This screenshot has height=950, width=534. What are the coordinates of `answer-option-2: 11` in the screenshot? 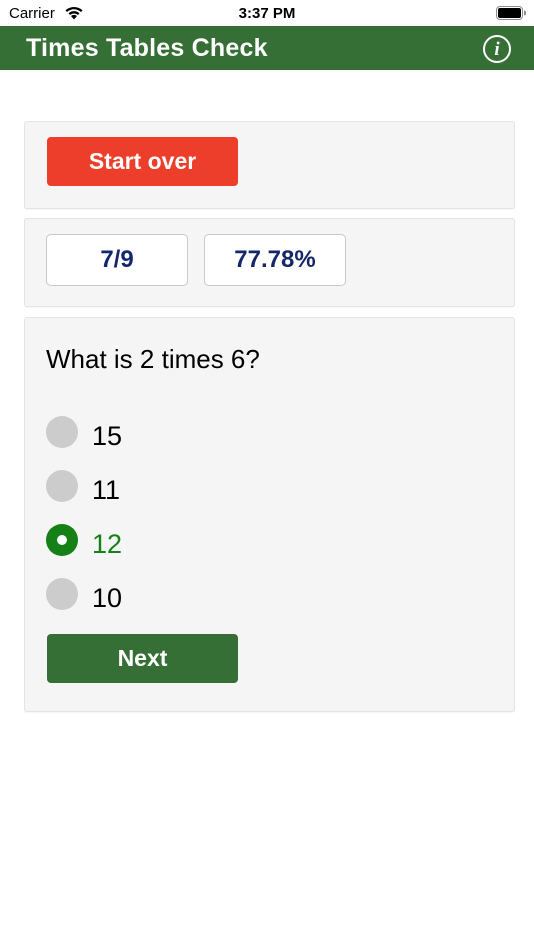 It's located at (196, 492).